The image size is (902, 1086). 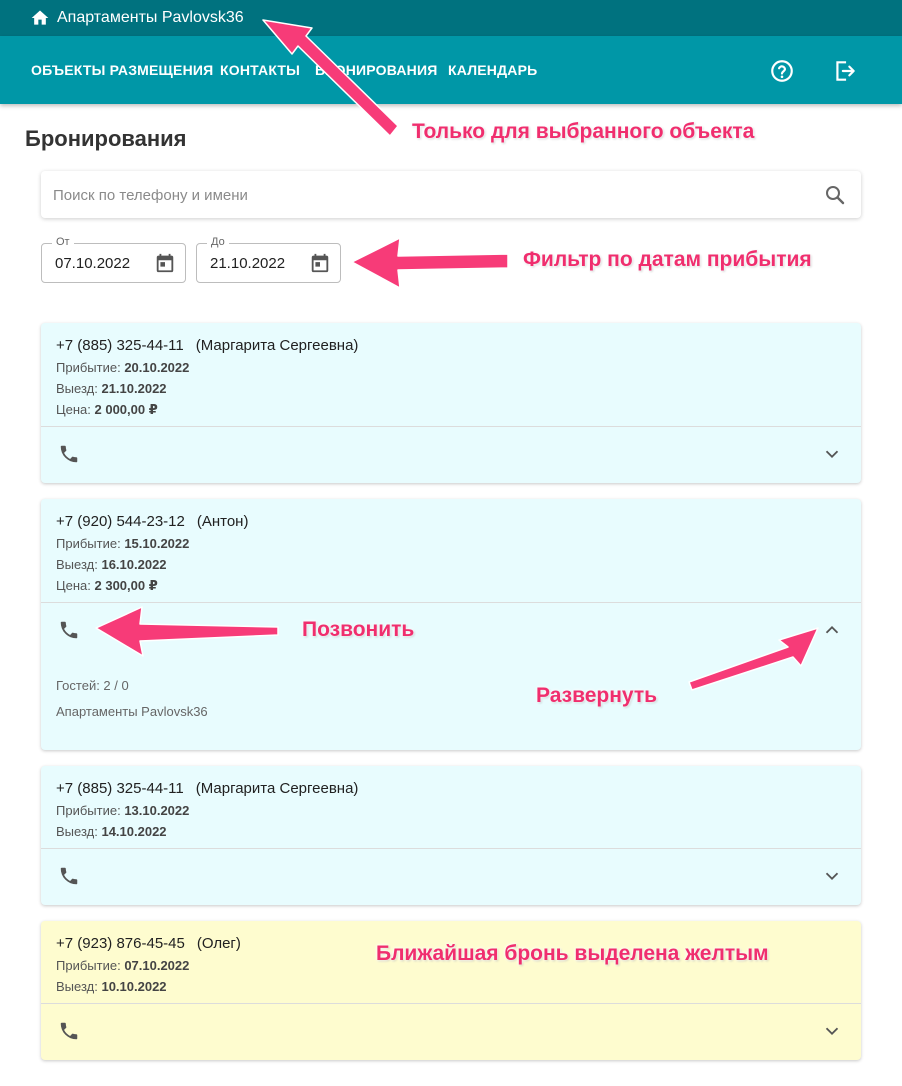 What do you see at coordinates (832, 630) in the screenshot?
I see `chevron-up-icon` at bounding box center [832, 630].